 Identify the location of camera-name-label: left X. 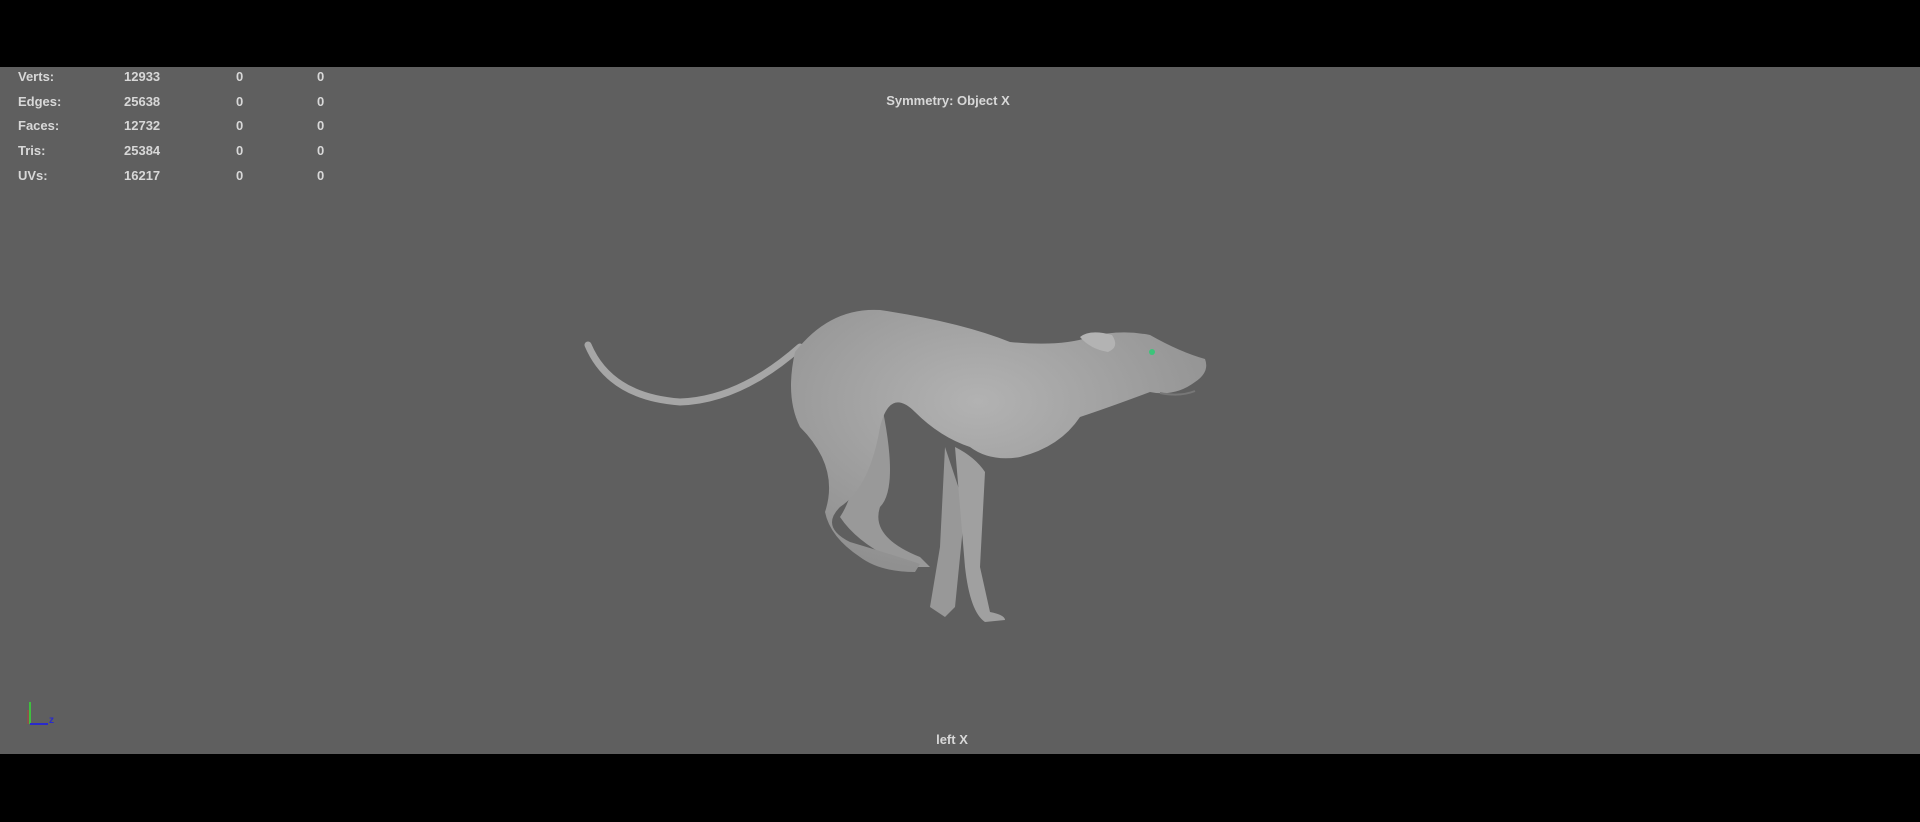
(952, 739).